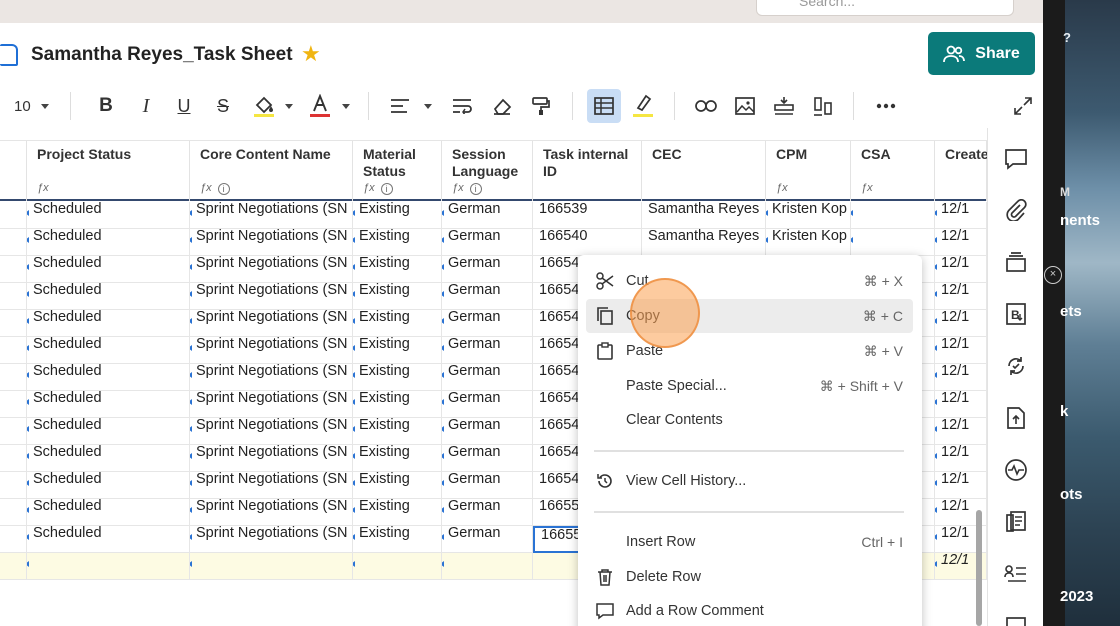 This screenshot has height=626, width=1120. I want to click on column-button, so click(823, 106).